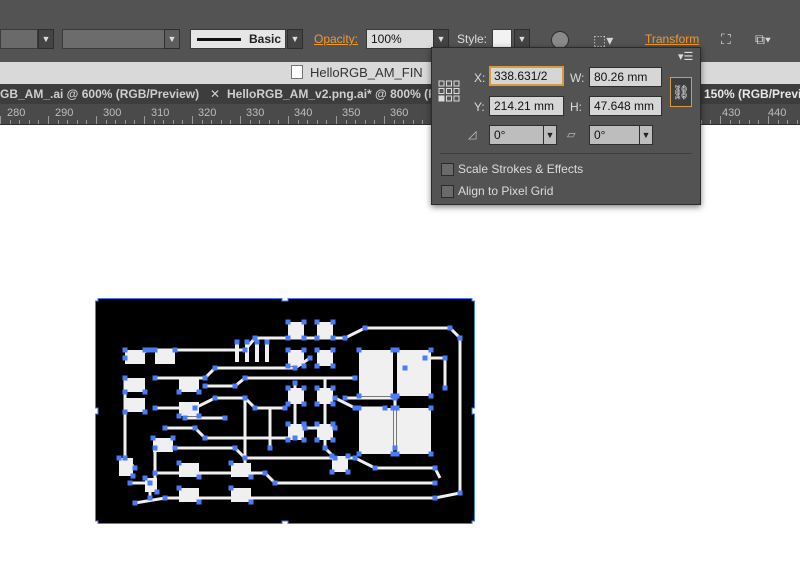 Image resolution: width=800 pixels, height=580 pixels. Describe the element at coordinates (297, 72) in the screenshot. I see `document-file-icon` at that location.